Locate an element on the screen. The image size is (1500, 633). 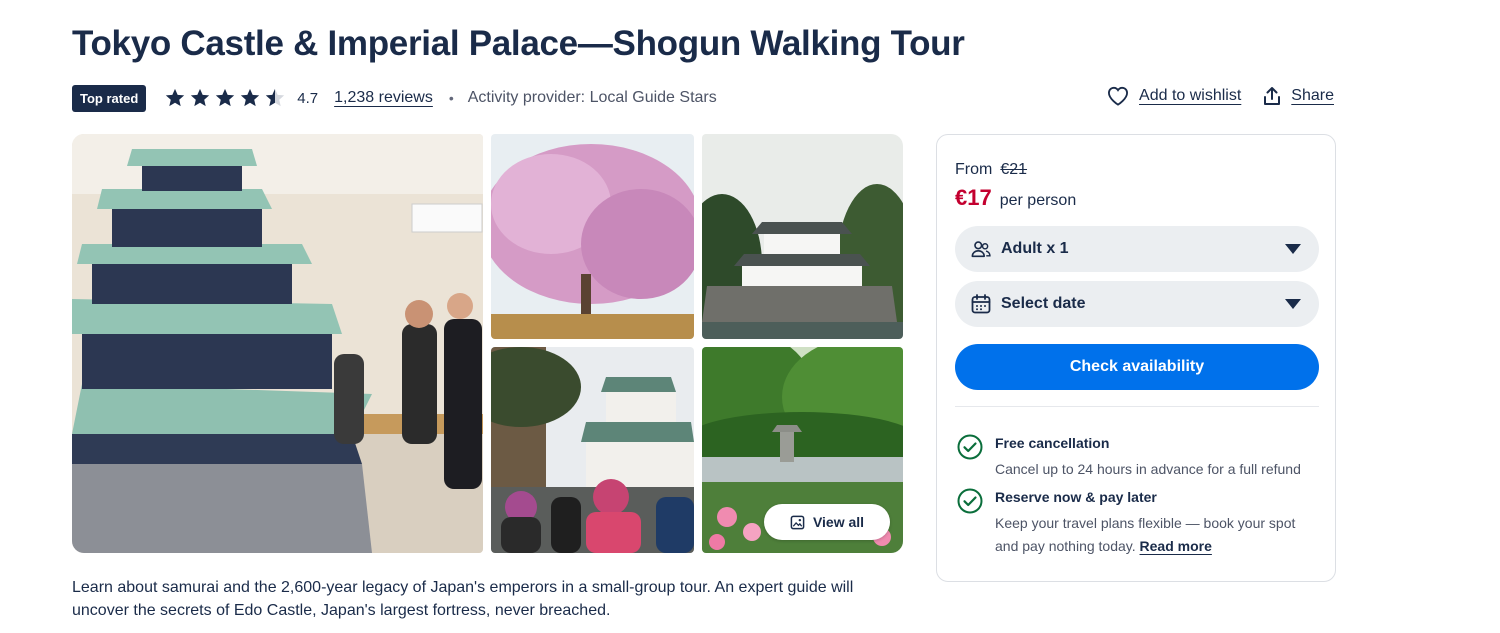
date-value: Select date is located at coordinates (1043, 303).